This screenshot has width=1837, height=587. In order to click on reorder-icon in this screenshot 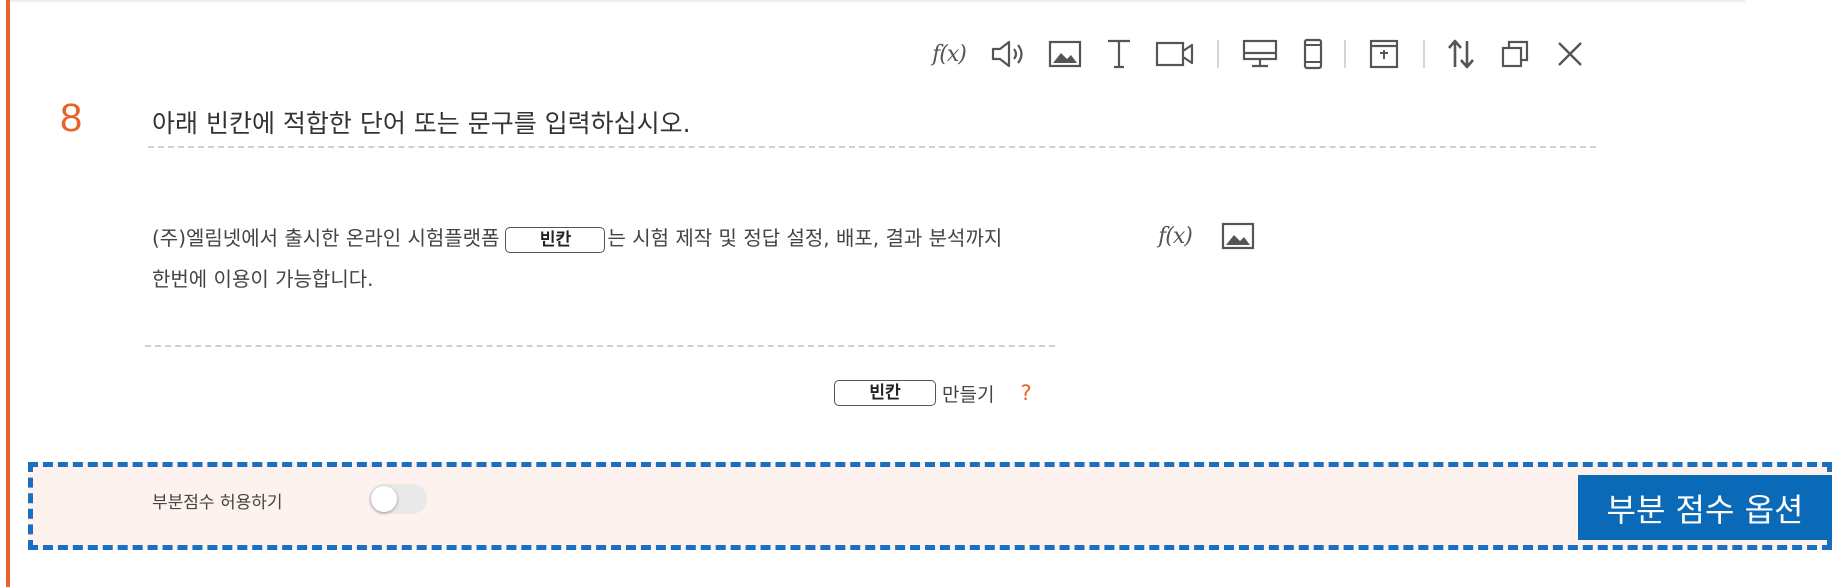, I will do `click(1461, 54)`.